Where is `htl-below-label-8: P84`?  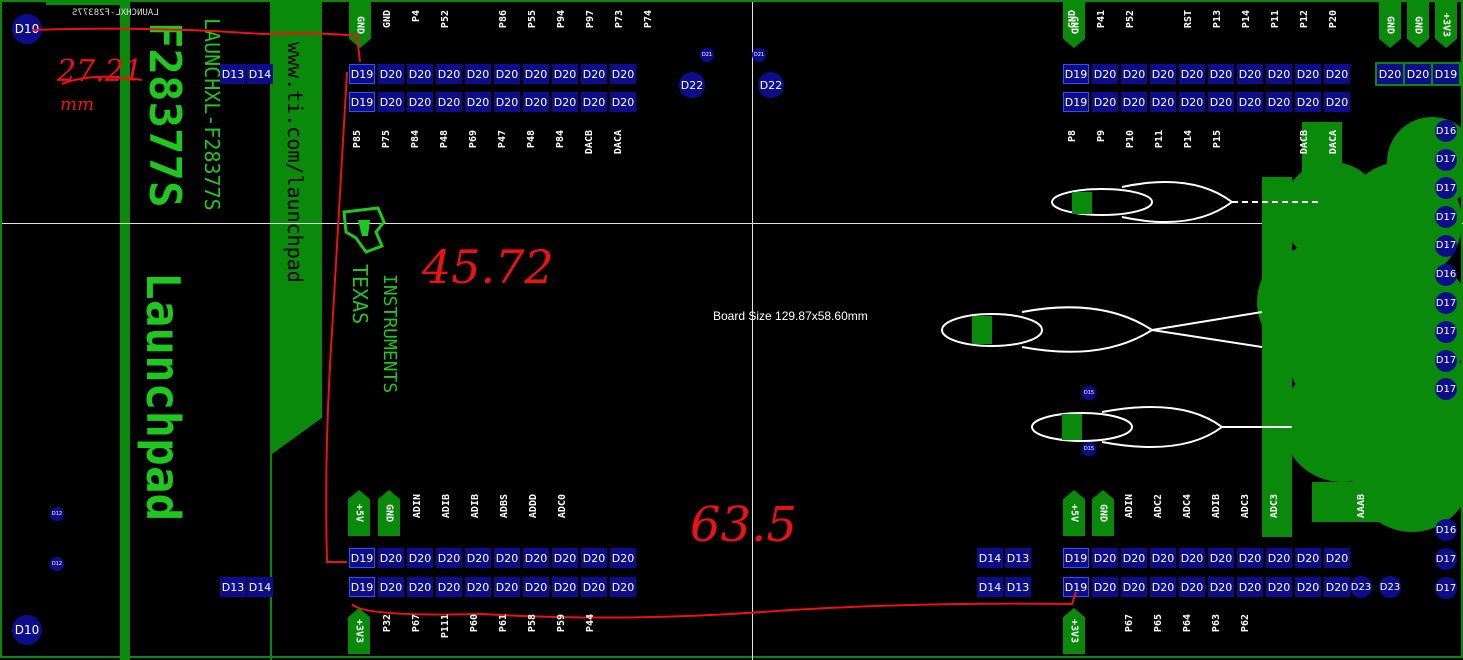 htl-below-label-8: P84 is located at coordinates (560, 139).